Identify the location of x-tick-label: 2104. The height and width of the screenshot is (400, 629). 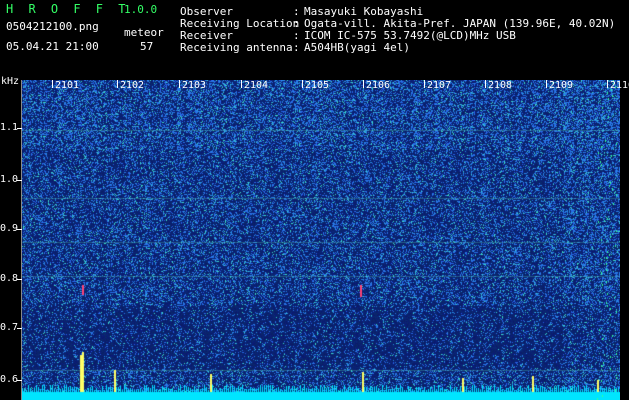
(256, 85).